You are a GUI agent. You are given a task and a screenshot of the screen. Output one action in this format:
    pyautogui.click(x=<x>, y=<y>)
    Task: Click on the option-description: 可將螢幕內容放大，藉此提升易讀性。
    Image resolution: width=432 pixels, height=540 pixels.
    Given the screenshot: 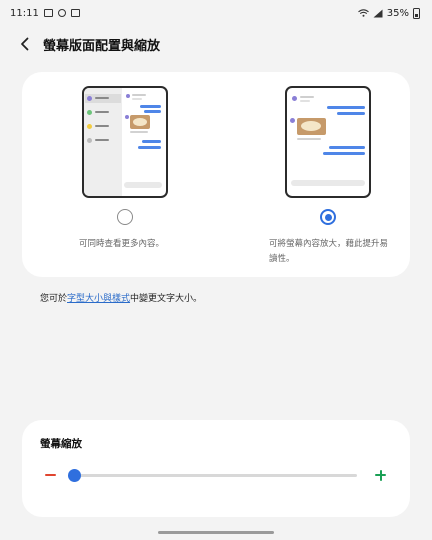 What is the action you would take?
    pyautogui.click(x=329, y=251)
    